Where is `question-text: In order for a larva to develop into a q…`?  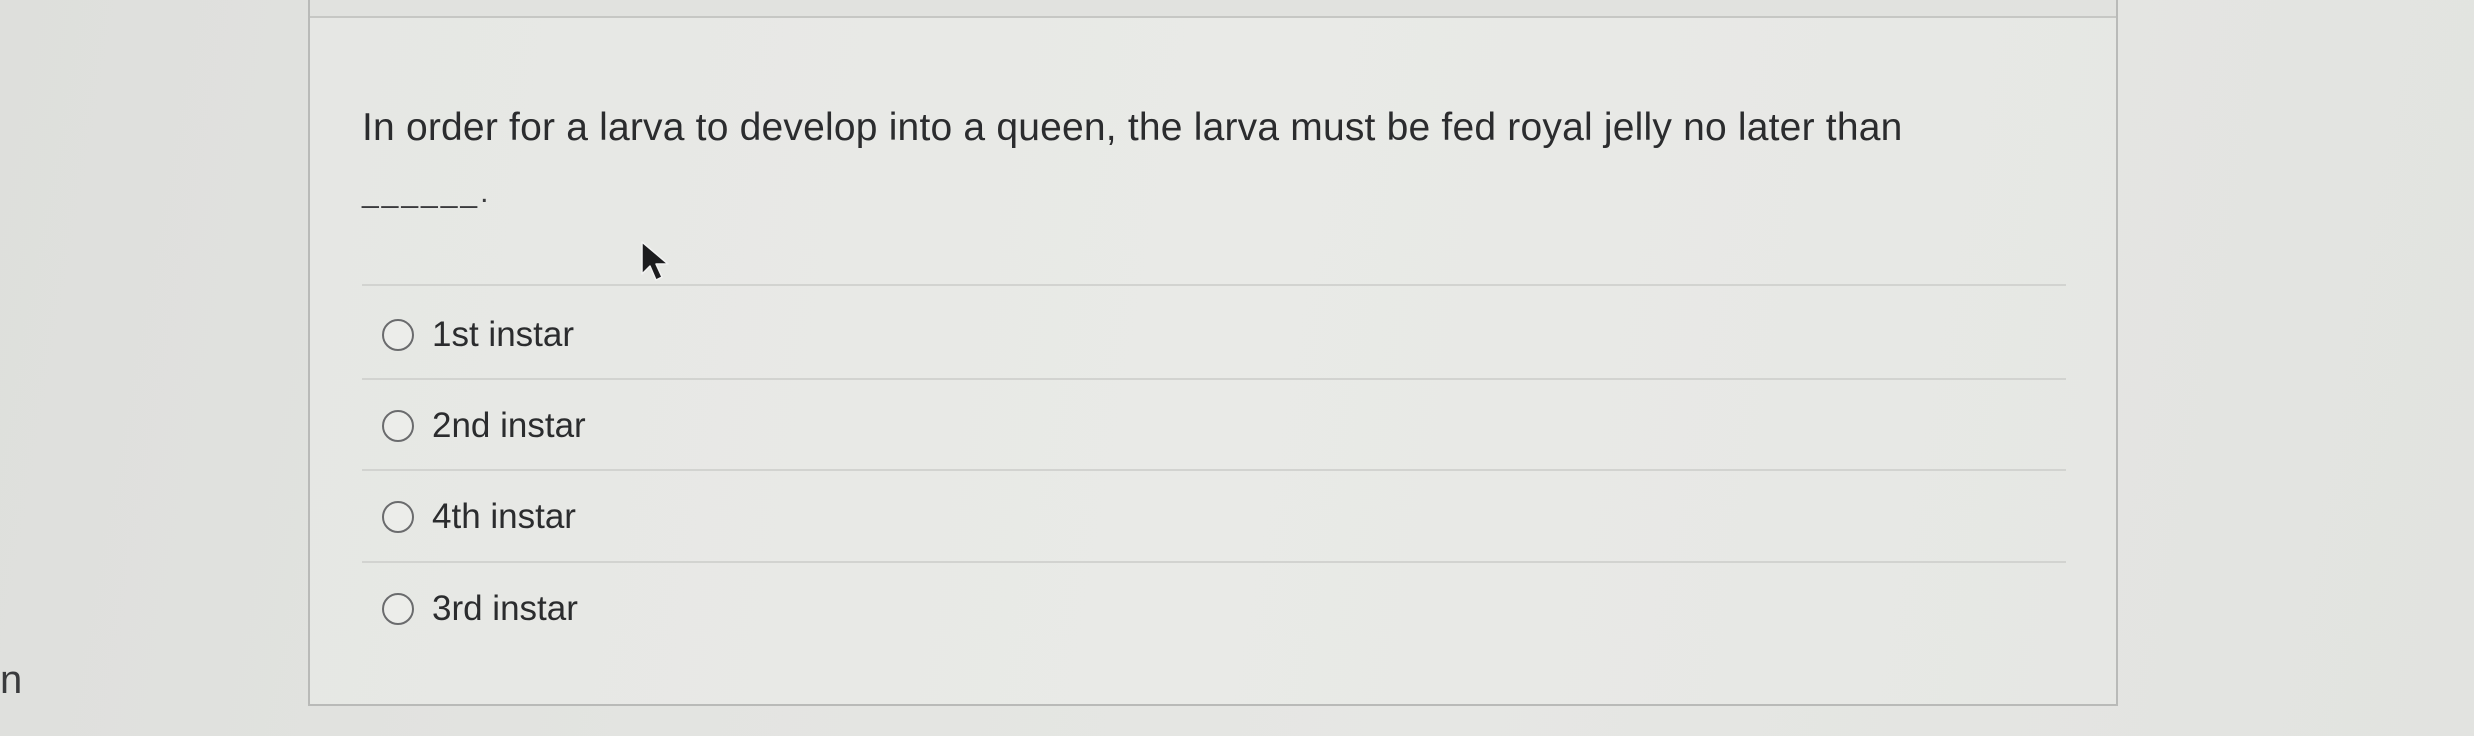
question-text: In order for a larva to develop into a q… is located at coordinates (1132, 127).